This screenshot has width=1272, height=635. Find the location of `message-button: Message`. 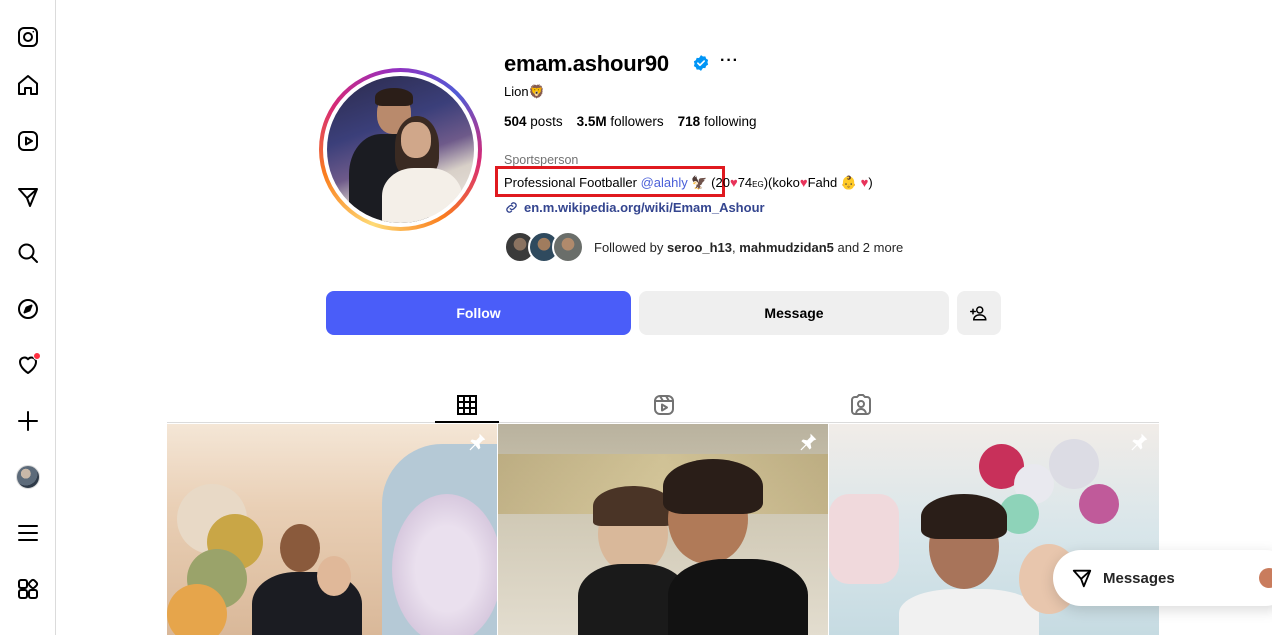

message-button: Message is located at coordinates (794, 313).